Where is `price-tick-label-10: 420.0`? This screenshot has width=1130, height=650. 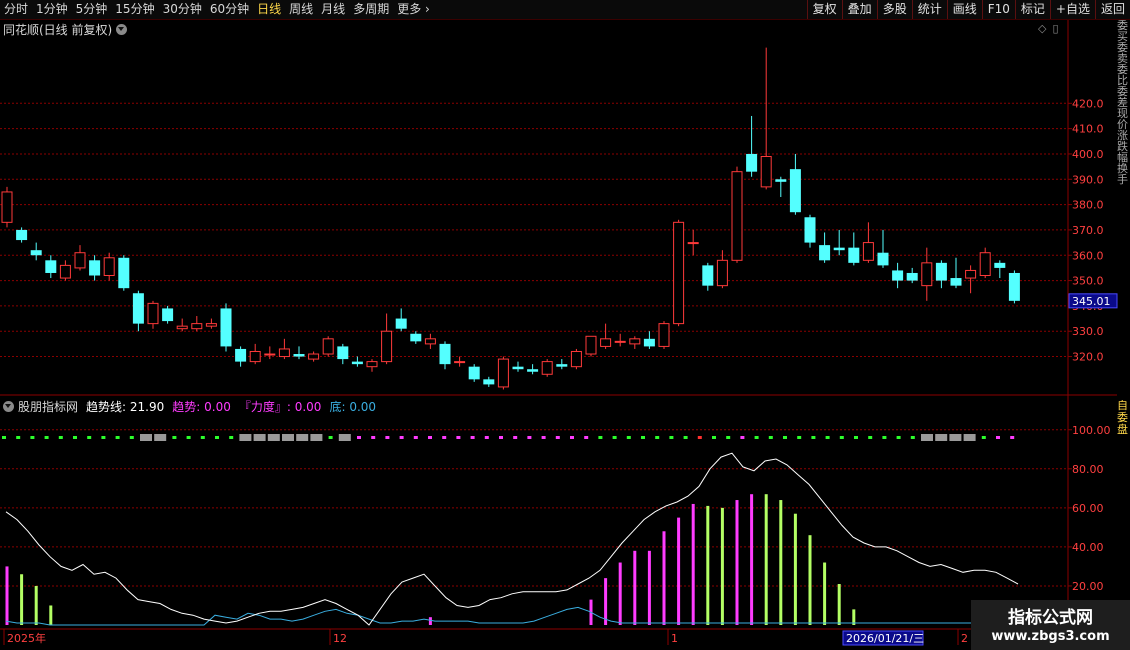 price-tick-label-10: 420.0 is located at coordinates (1088, 103).